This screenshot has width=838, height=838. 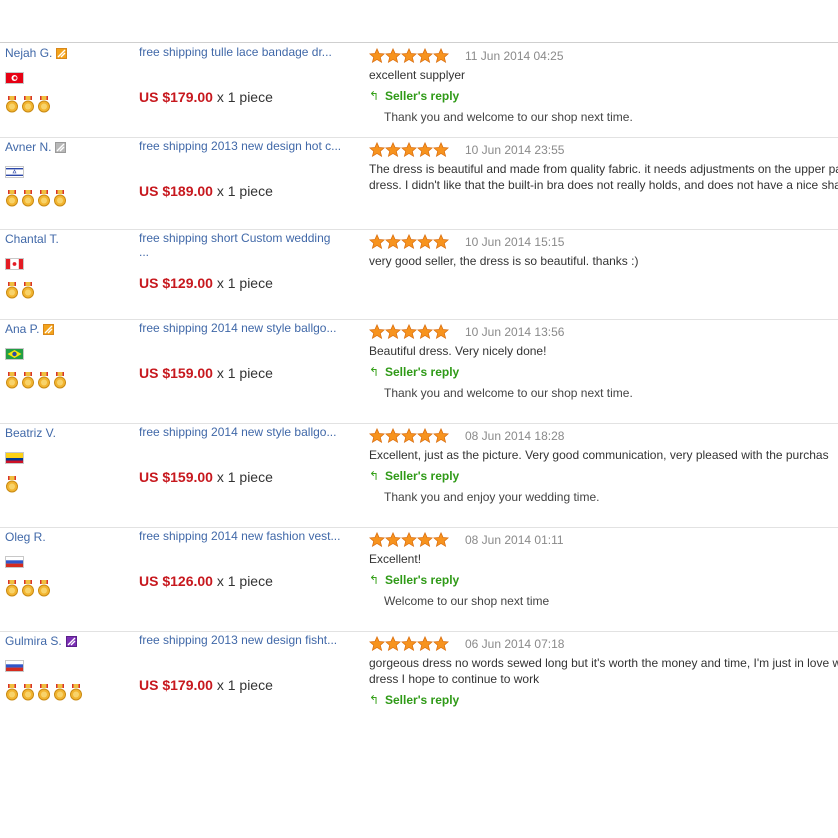 What do you see at coordinates (28, 147) in the screenshot?
I see `buyer-name-link: Avner N.` at bounding box center [28, 147].